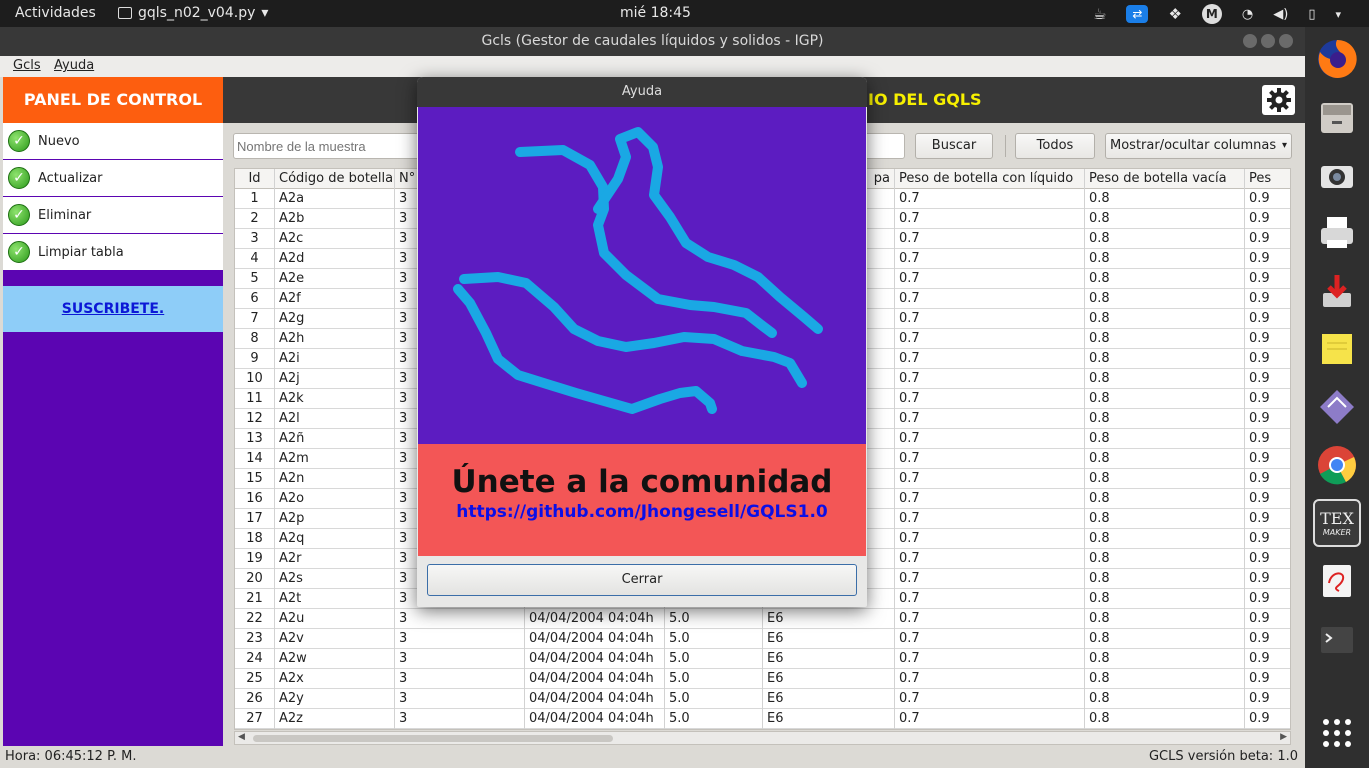  Describe the element at coordinates (335, 319) in the screenshot. I see `cell-bottle-code: A2g` at that location.